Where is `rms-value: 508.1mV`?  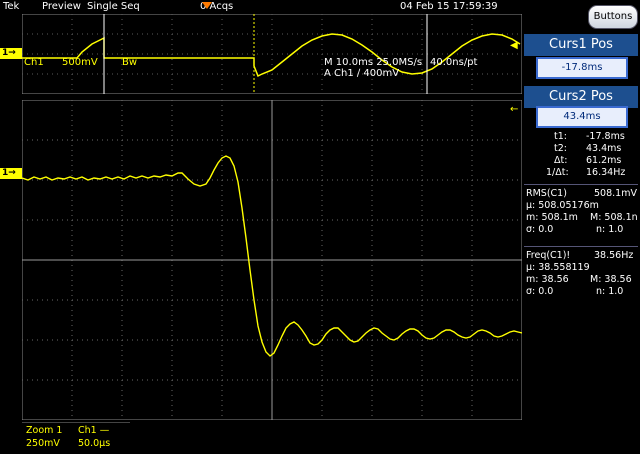
rms-value: 508.1mV is located at coordinates (615, 193).